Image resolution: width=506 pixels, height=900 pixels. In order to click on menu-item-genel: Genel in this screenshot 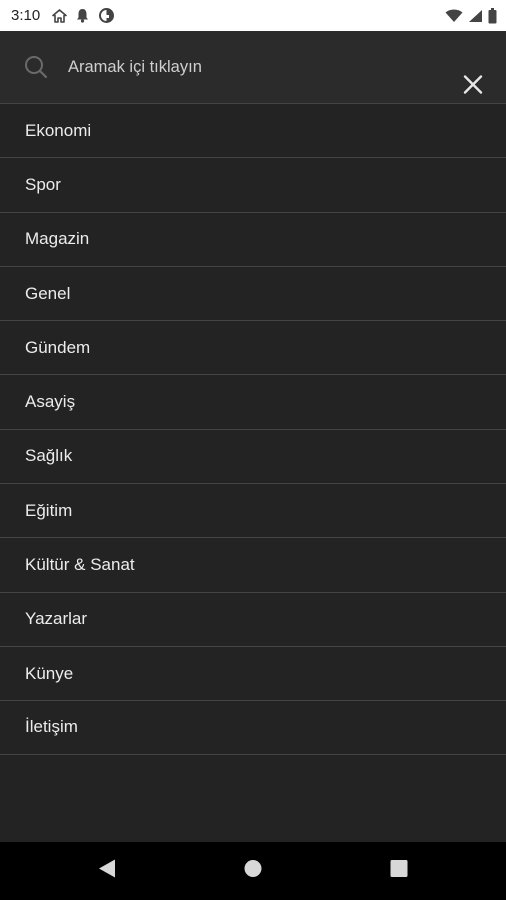, I will do `click(253, 292)`.